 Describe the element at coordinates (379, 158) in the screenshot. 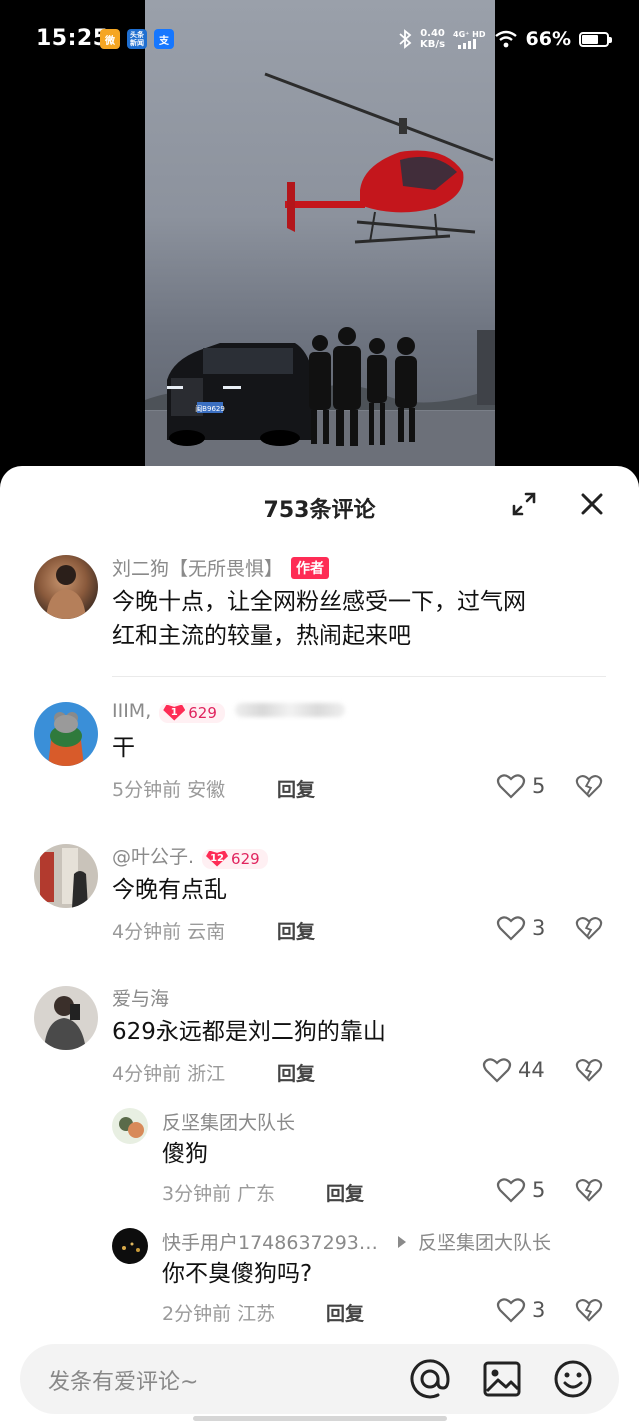

I see `helicopter` at that location.